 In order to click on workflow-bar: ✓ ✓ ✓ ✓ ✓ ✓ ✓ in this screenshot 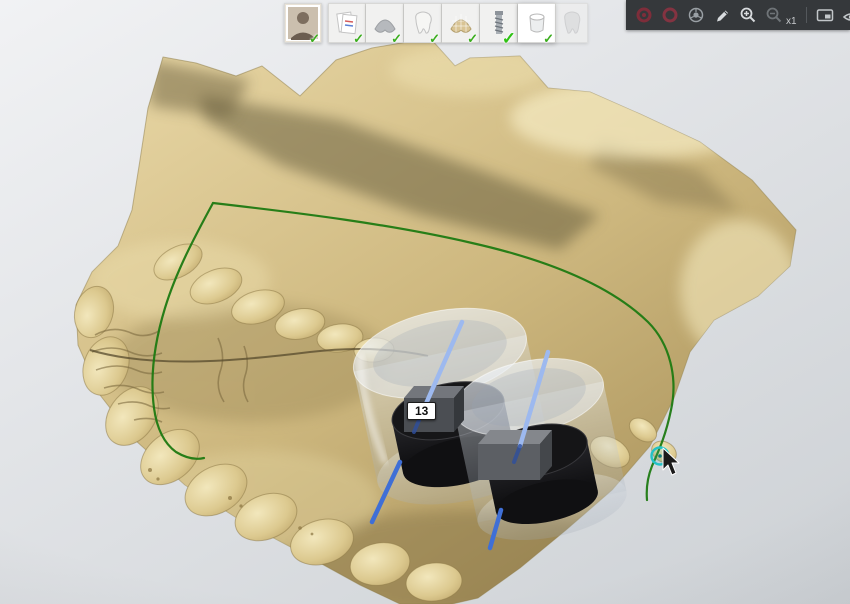, I will do `click(436, 25)`.